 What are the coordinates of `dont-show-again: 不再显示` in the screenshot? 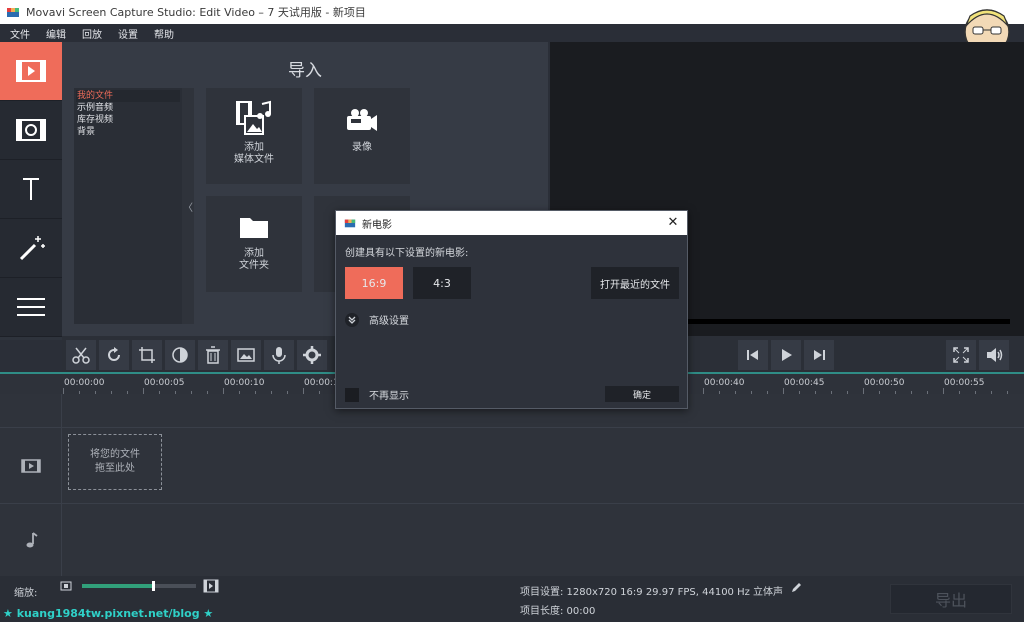 It's located at (377, 394).